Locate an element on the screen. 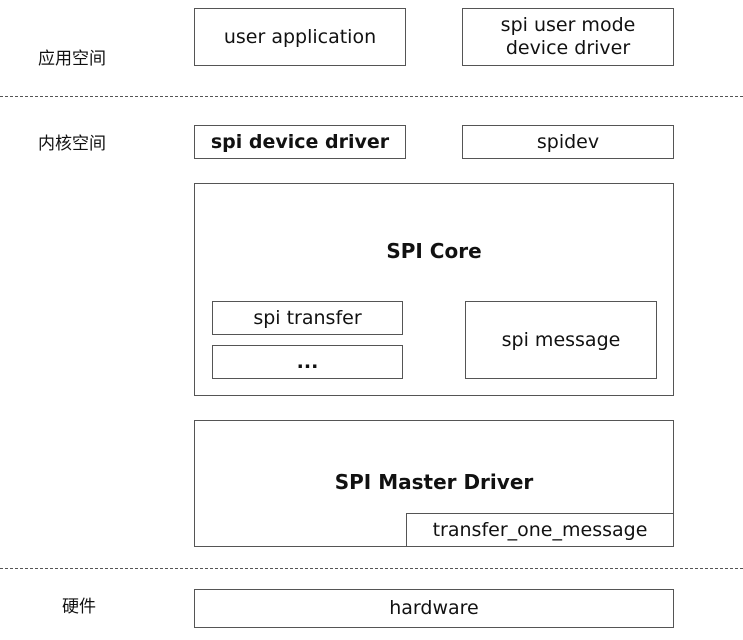  kernel-space-label: 内核空间 is located at coordinates (72, 144).